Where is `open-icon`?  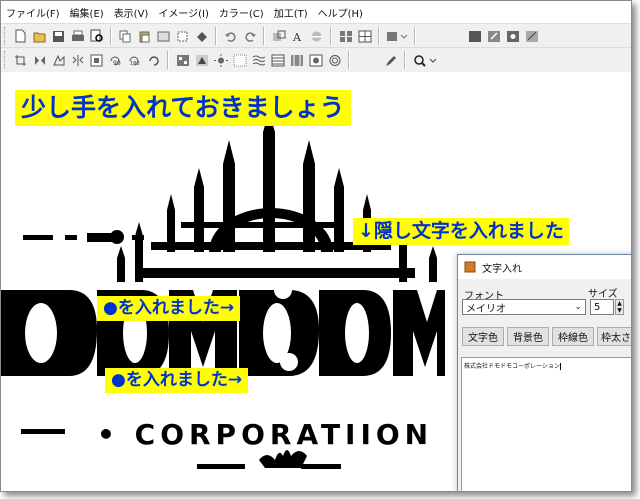
open-icon is located at coordinates (39, 36).